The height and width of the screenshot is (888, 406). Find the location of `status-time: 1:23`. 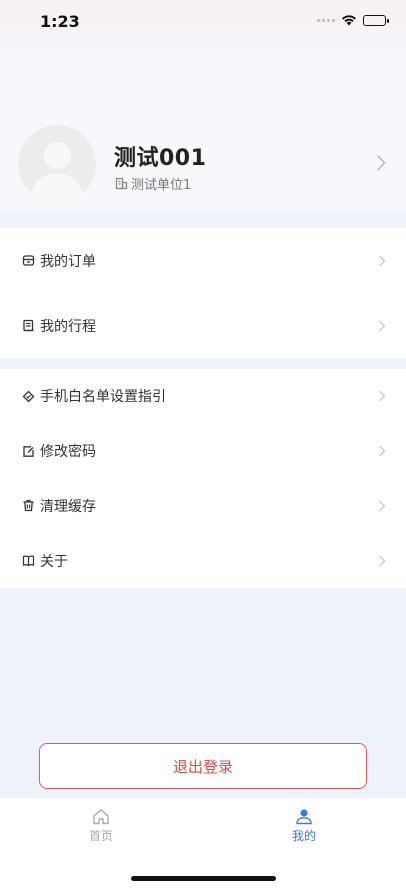

status-time: 1:23 is located at coordinates (60, 21).